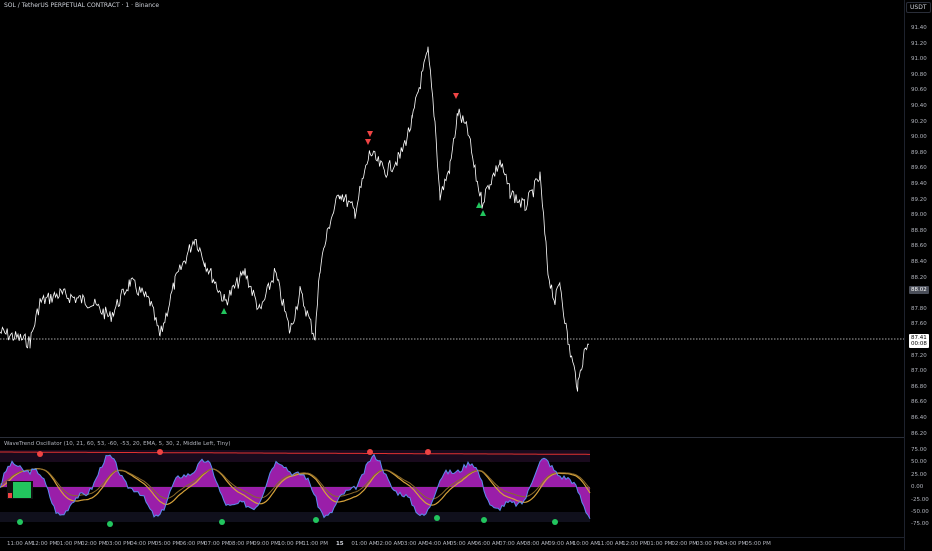  I want to click on time-tick-label: 06:00 AM, so click(487, 544).